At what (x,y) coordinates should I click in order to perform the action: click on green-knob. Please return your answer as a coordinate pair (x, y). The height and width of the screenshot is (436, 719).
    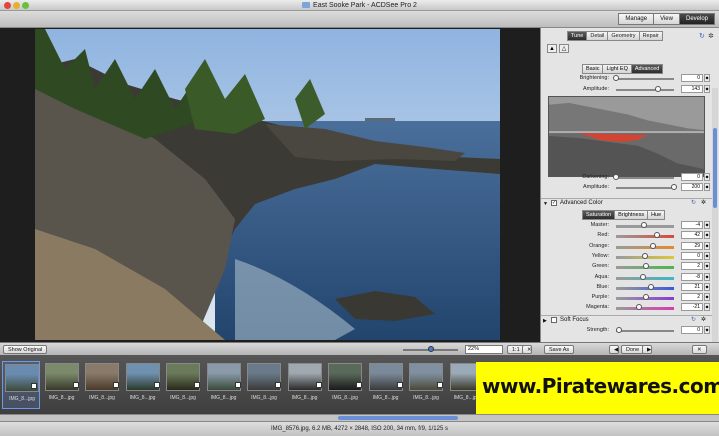
    Looking at the image, I should click on (645, 266).